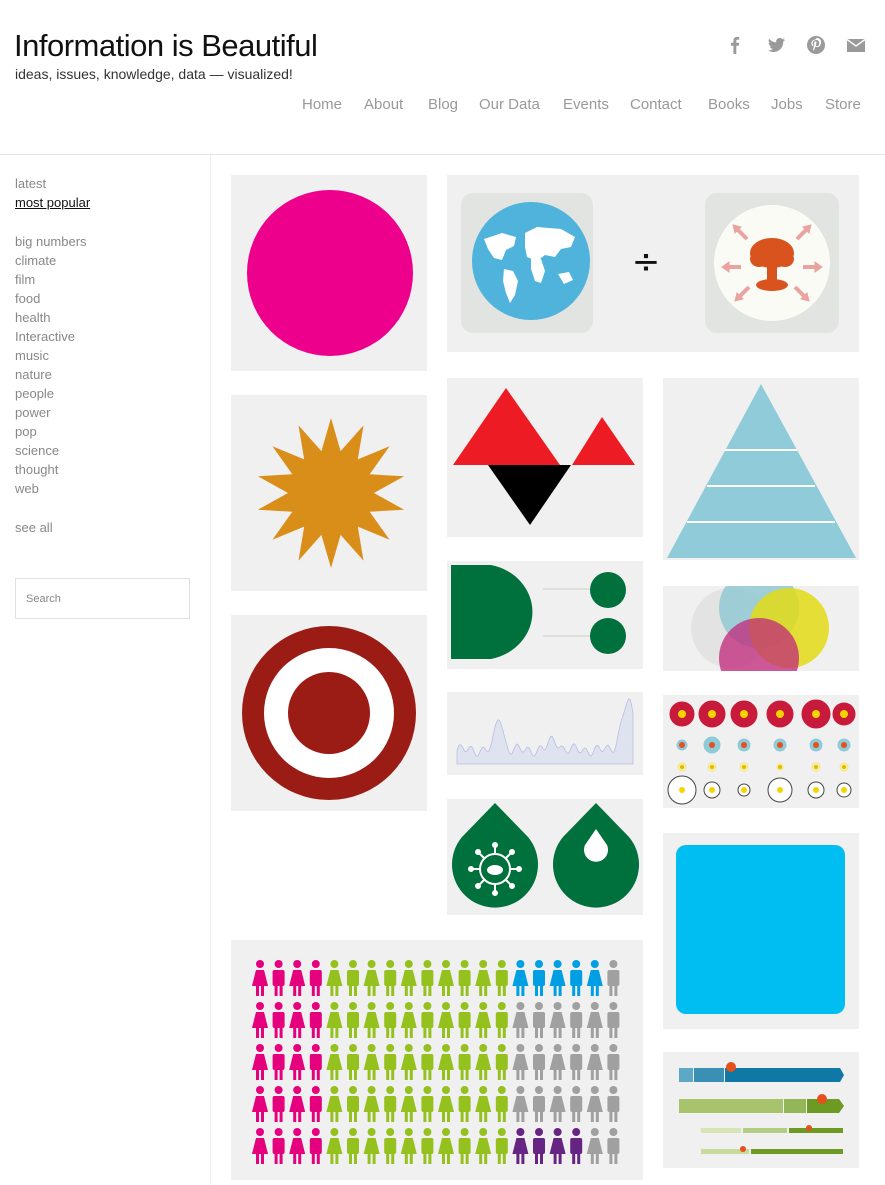 The image size is (885, 1185). Describe the element at coordinates (761, 751) in the screenshot. I see `dot-grid-thumbnail` at that location.